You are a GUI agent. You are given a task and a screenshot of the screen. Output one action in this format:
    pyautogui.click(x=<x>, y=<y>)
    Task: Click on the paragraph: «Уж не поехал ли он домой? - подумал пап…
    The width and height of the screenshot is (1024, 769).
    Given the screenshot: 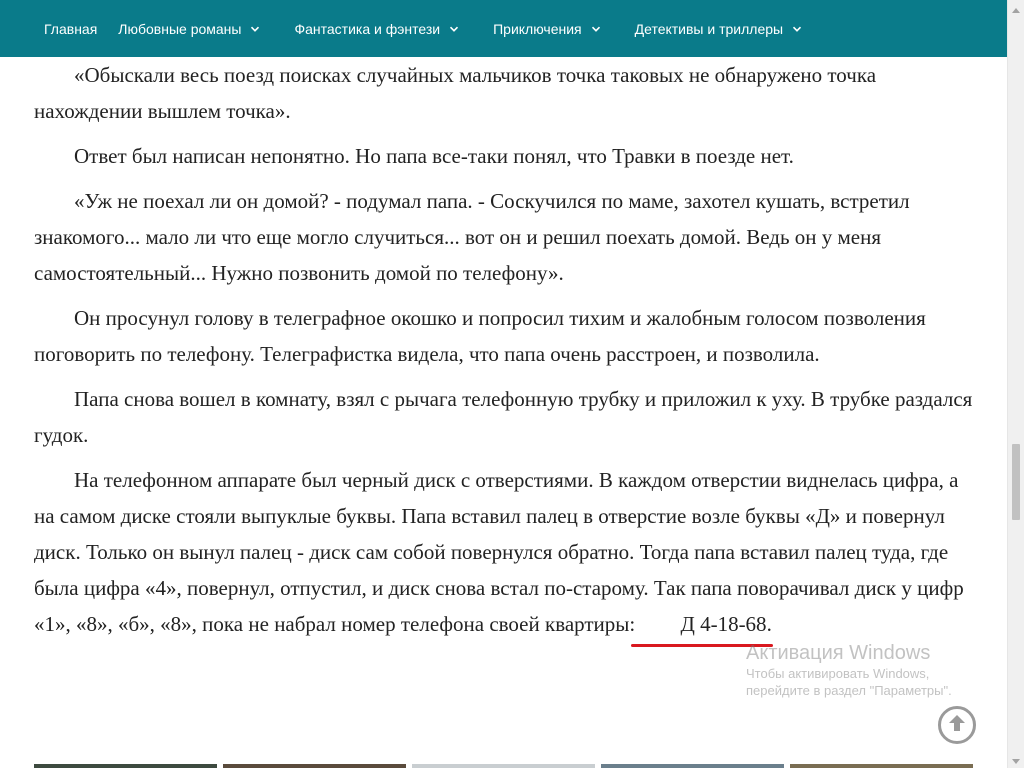 What is the action you would take?
    pyautogui.click(x=472, y=237)
    